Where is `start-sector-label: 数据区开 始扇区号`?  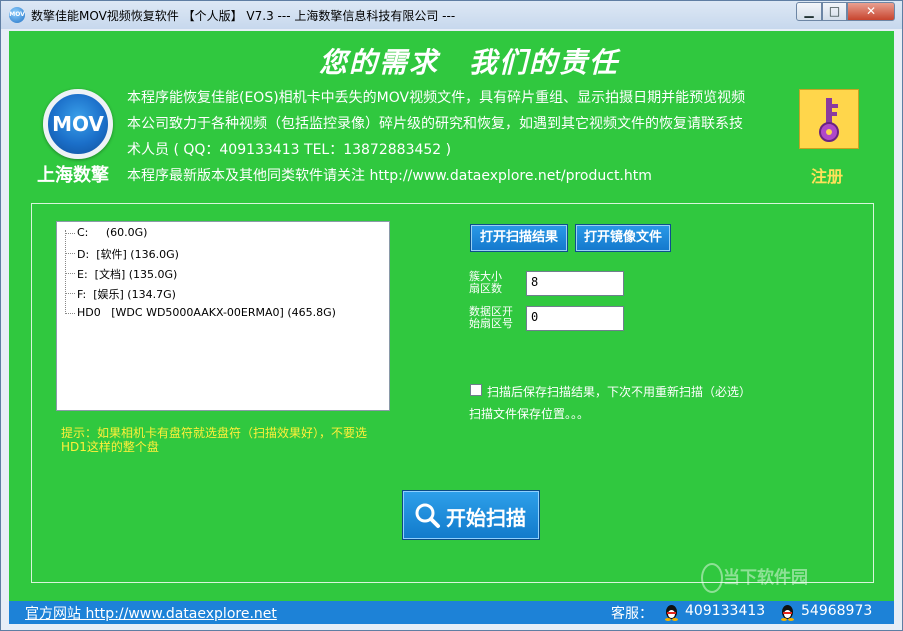 start-sector-label: 数据区开 始扇区号 is located at coordinates (491, 318).